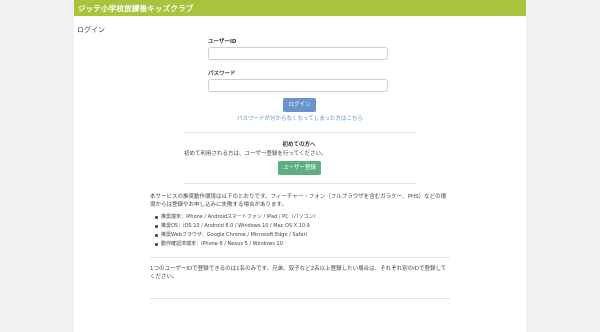 This screenshot has width=600, height=332. I want to click on user-id-input, so click(298, 53).